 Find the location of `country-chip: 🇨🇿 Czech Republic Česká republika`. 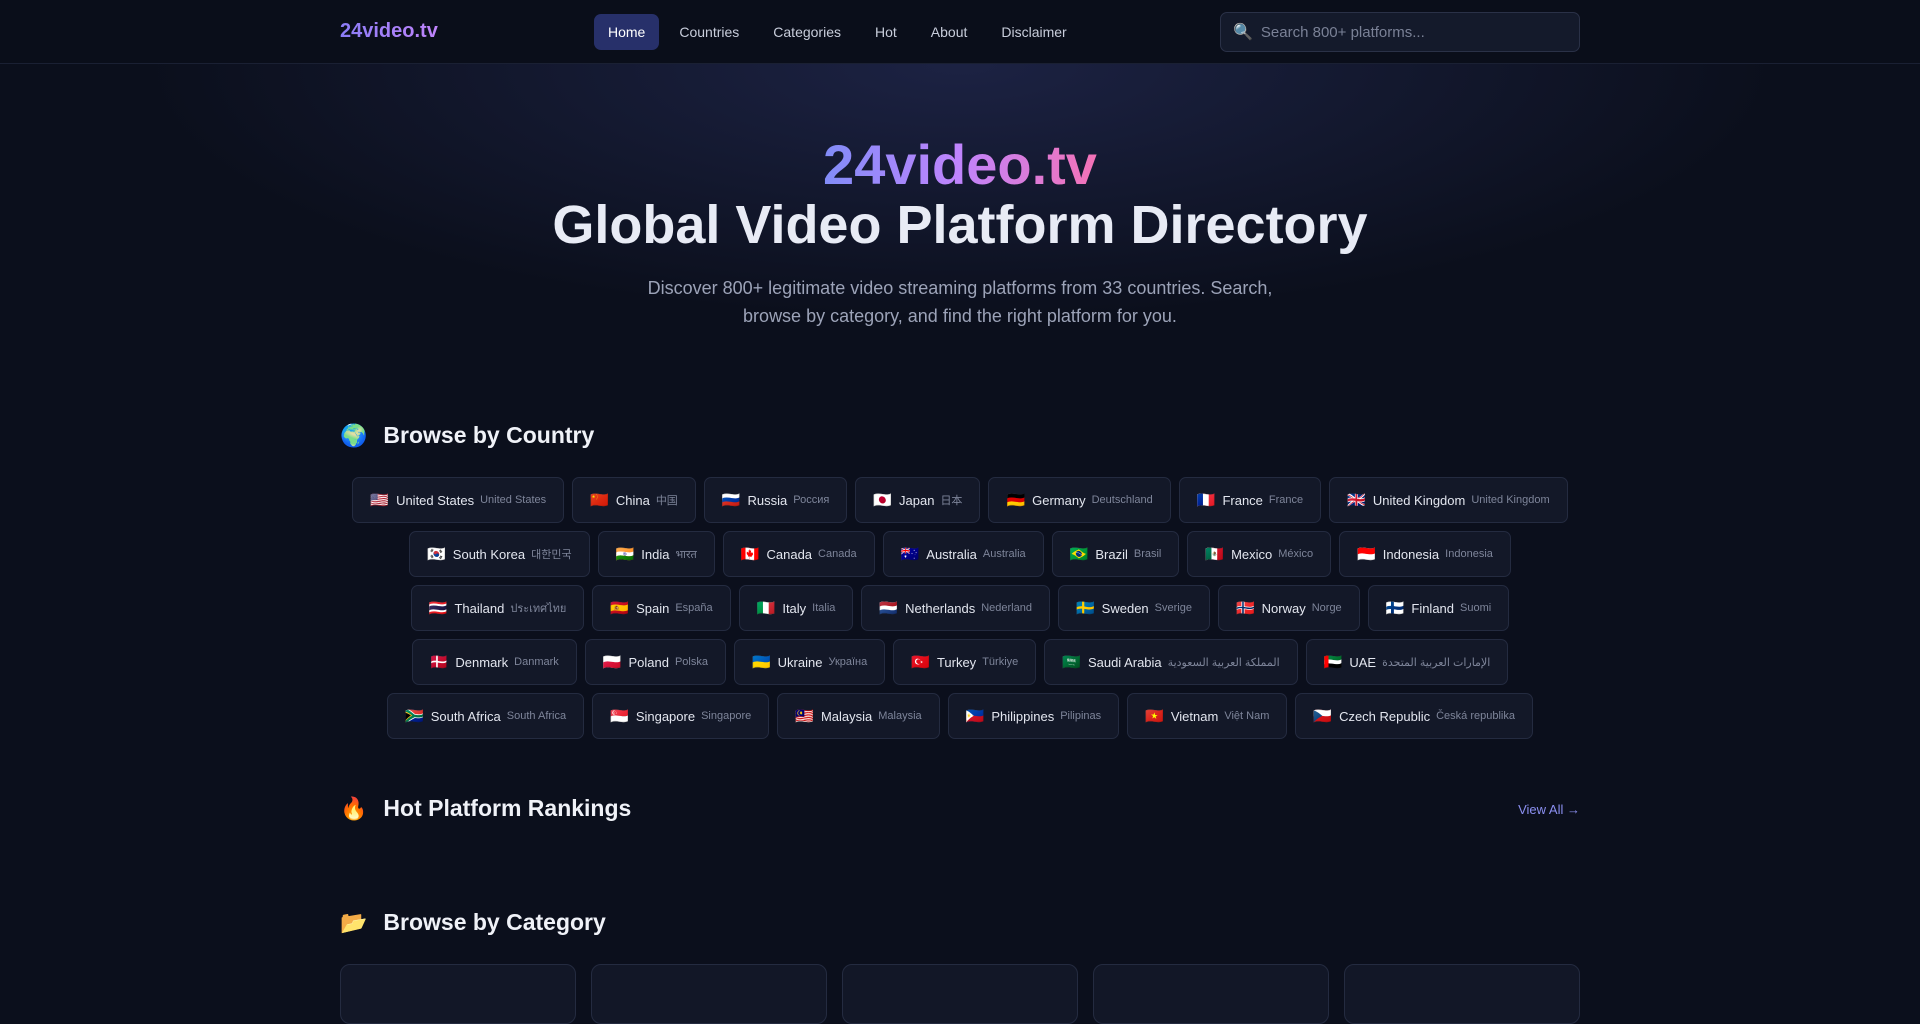

country-chip: 🇨🇿 Czech Republic Česká republika is located at coordinates (1414, 716).